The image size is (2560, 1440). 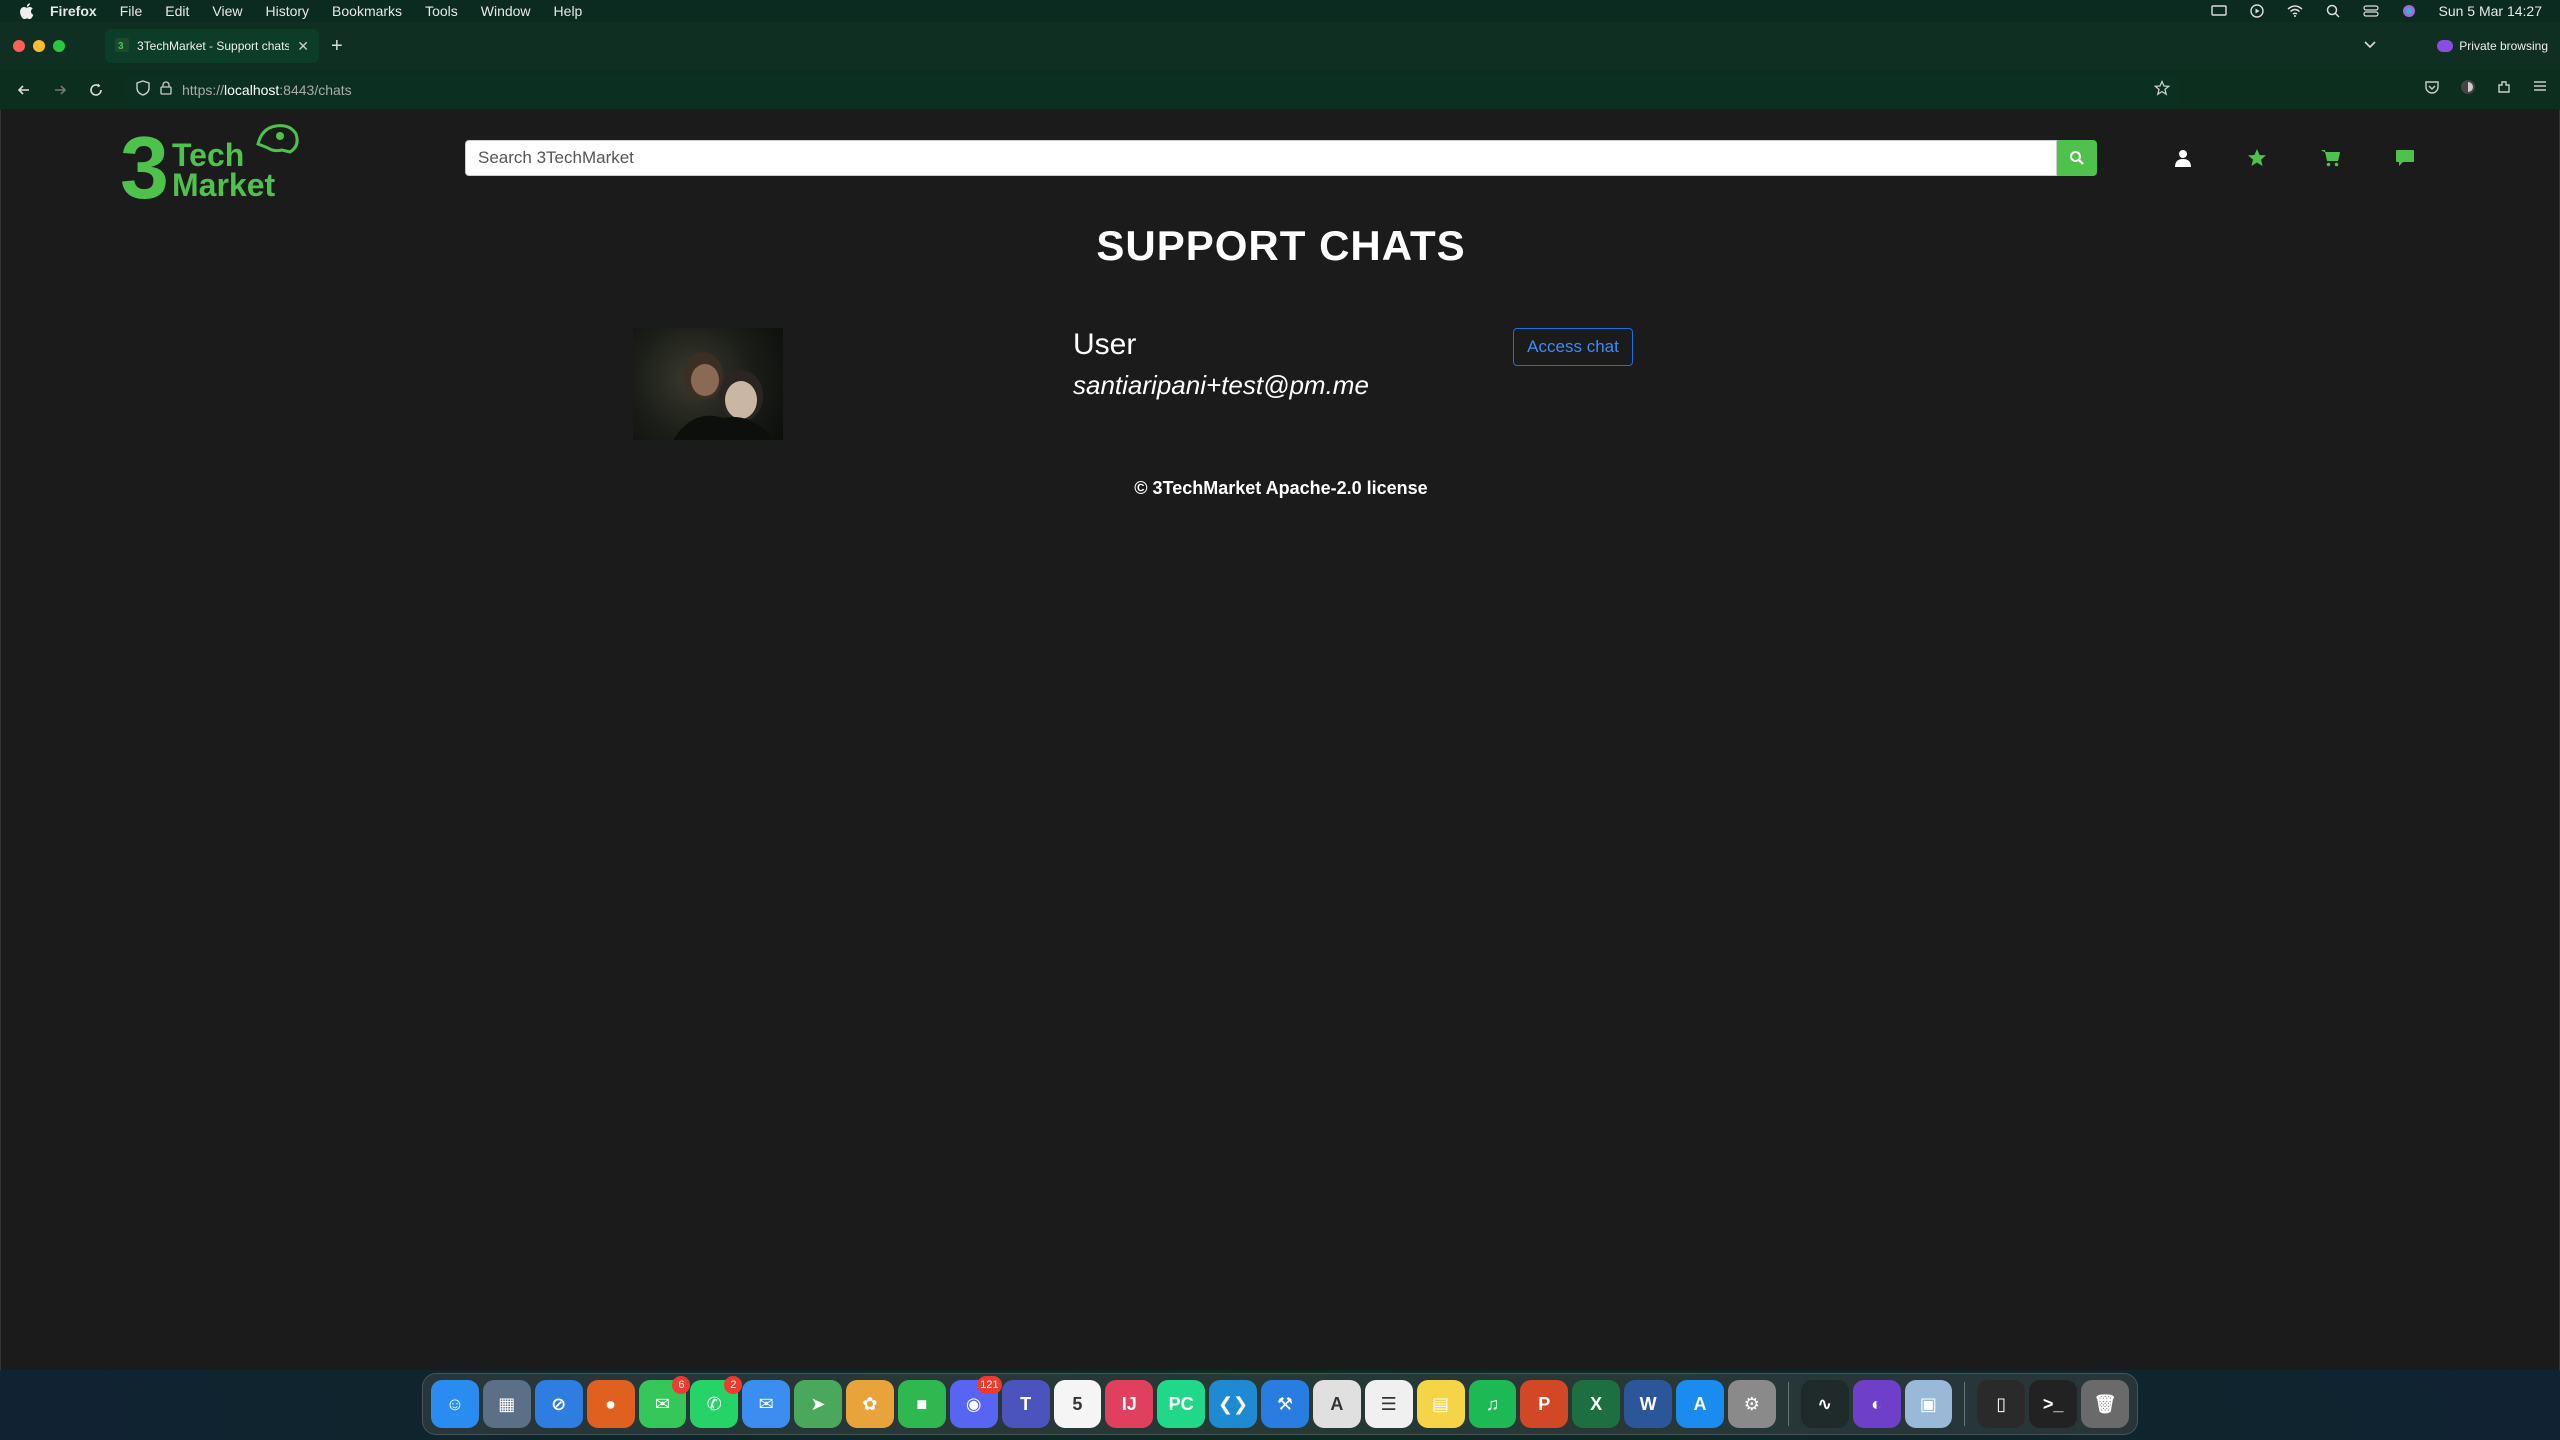 What do you see at coordinates (203, 89) in the screenshot?
I see `url-prefix: https://` at bounding box center [203, 89].